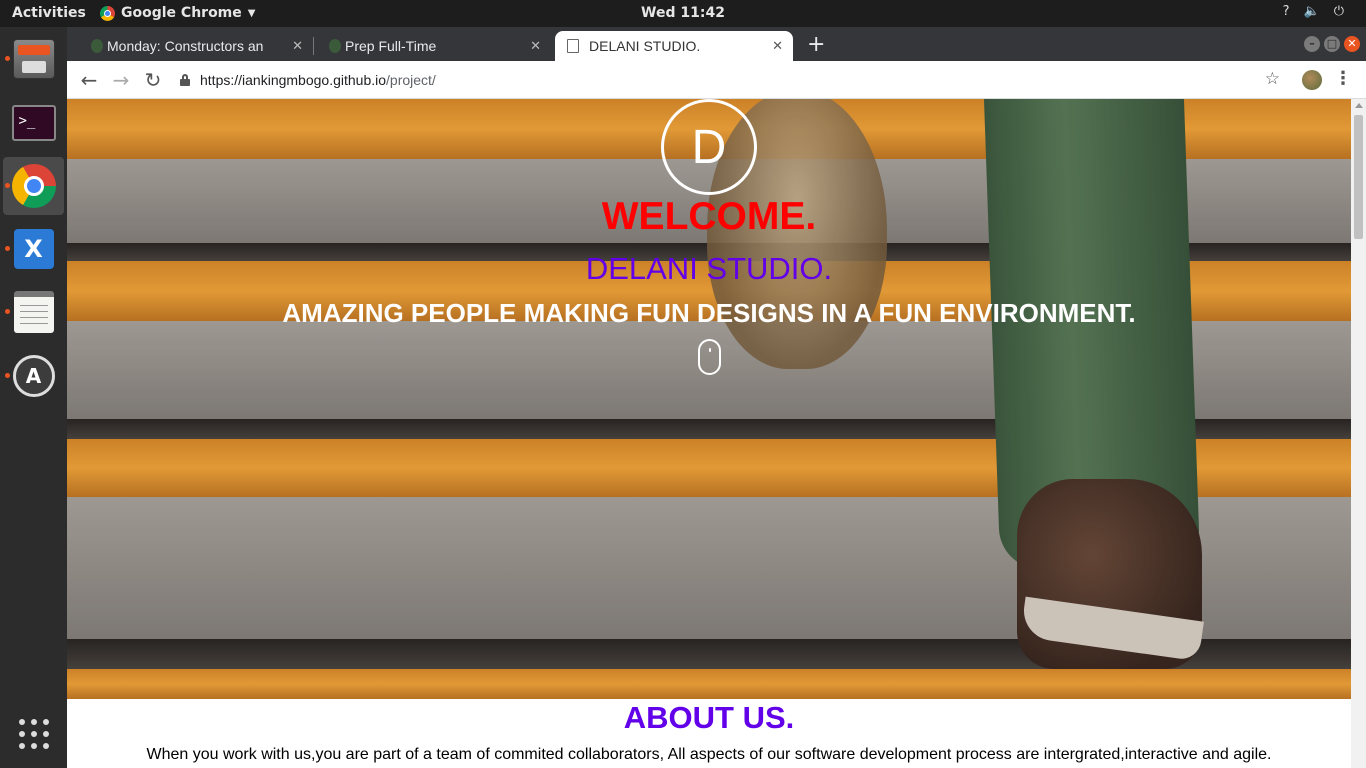 The height and width of the screenshot is (768, 1366). Describe the element at coordinates (181, 13) in the screenshot. I see `app-menu-label: Google Chrome` at that location.